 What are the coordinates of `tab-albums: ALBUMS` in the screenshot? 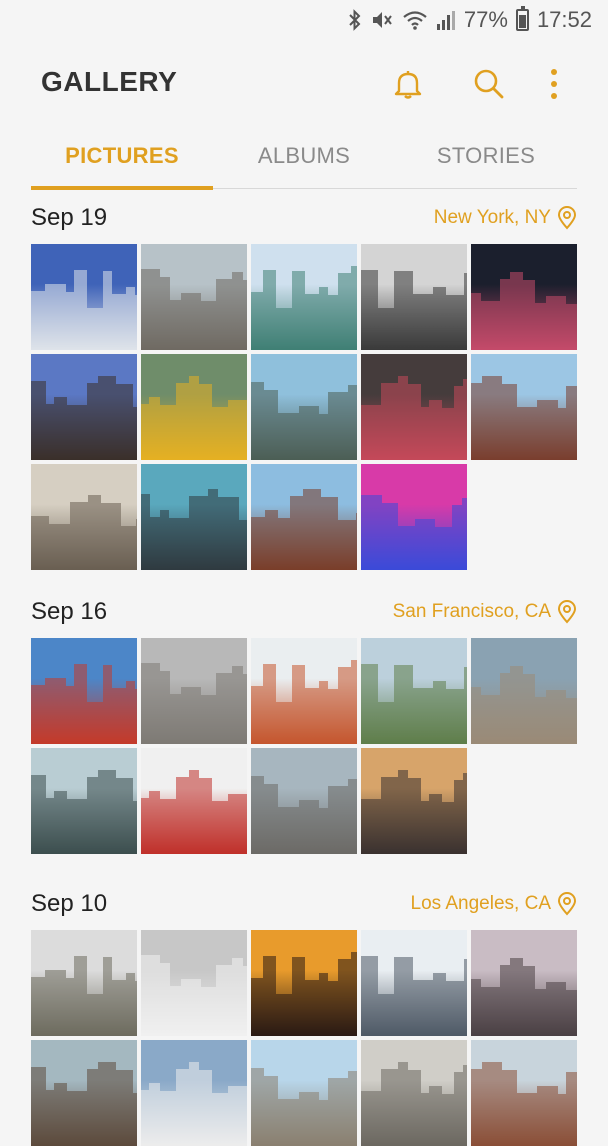 It's located at (304, 157).